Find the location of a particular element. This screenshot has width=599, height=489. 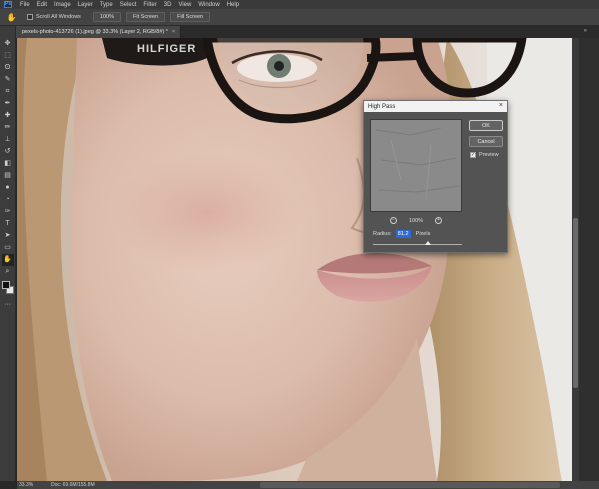

path-select-tool-icon: ➤ is located at coordinates (8, 236).